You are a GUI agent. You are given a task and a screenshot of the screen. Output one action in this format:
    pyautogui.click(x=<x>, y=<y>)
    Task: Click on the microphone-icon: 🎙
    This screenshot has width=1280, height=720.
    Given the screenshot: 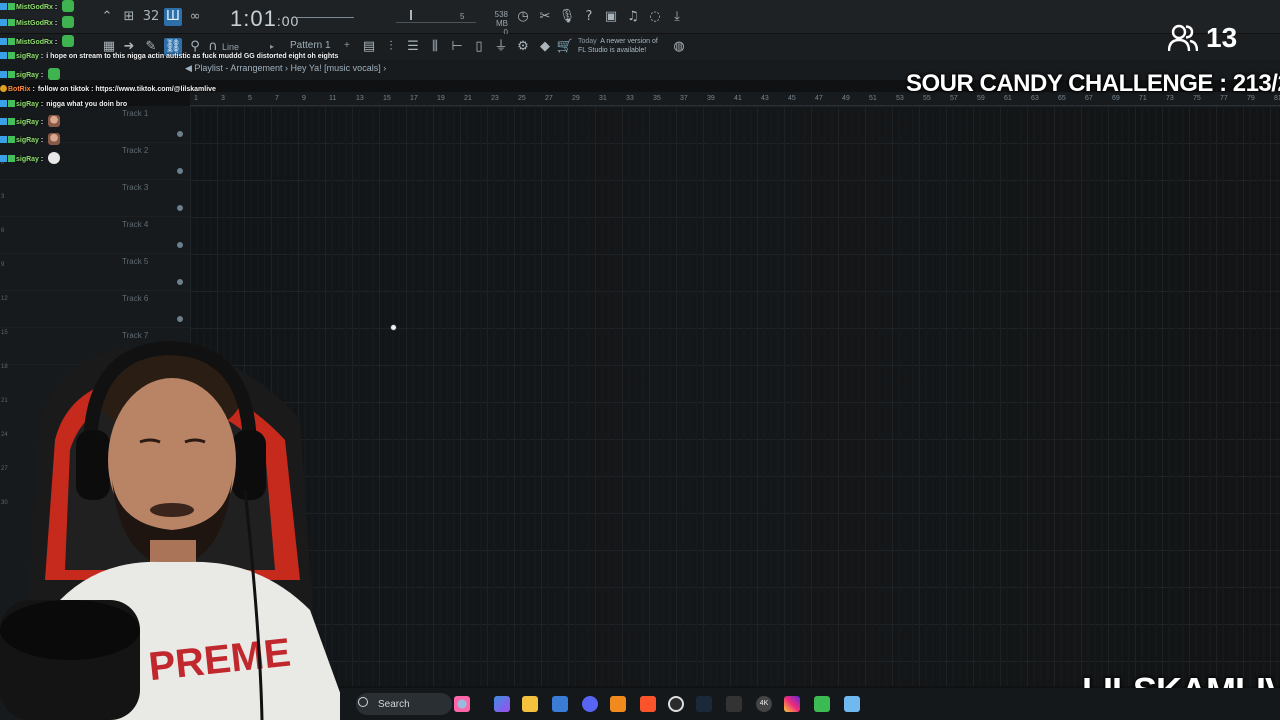 What is the action you would take?
    pyautogui.click(x=567, y=17)
    